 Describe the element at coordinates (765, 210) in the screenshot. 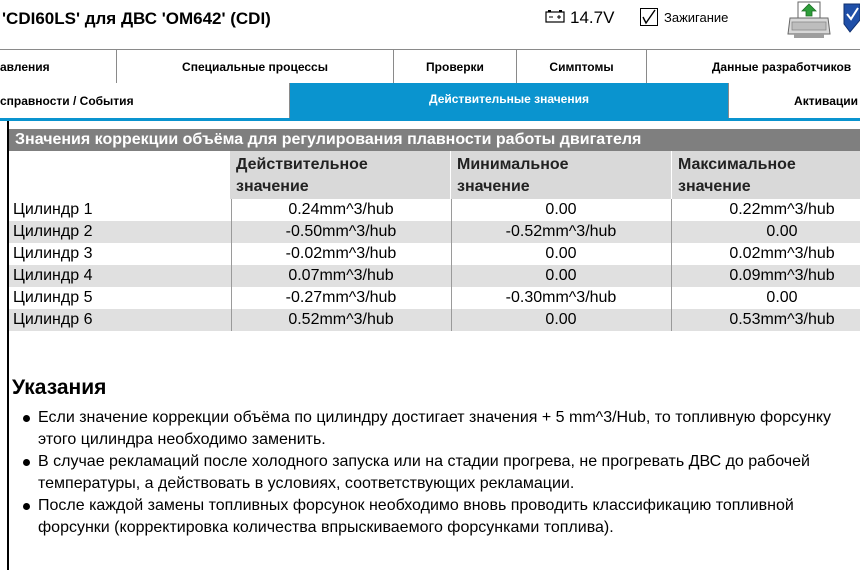

I see `max-value: 0.22mm^3/hub` at that location.